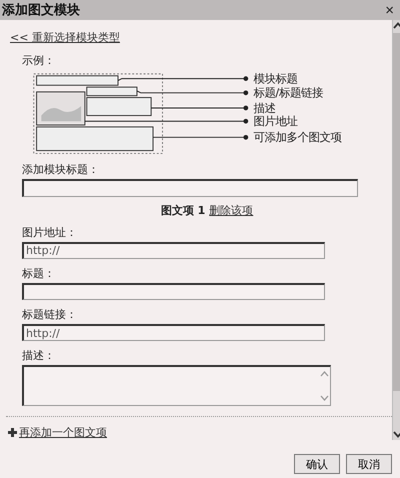 The width and height of the screenshot is (400, 478). I want to click on field-label: 添加模块标题：, so click(60, 170).